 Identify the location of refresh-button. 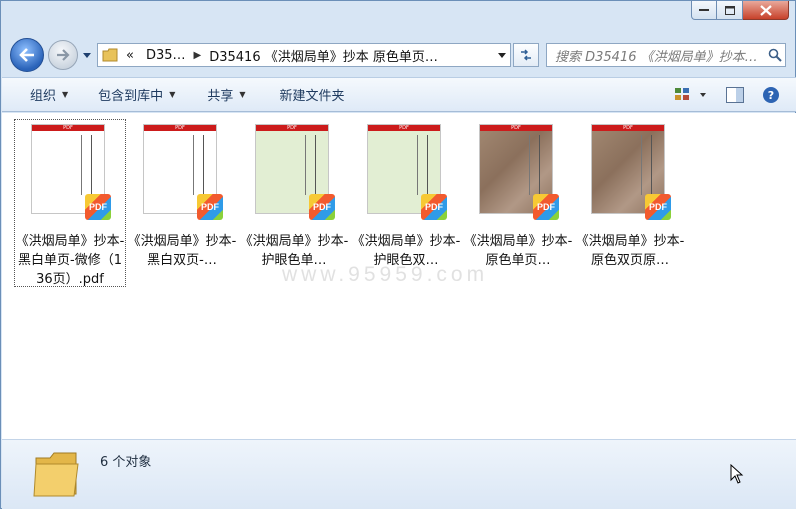
(526, 55).